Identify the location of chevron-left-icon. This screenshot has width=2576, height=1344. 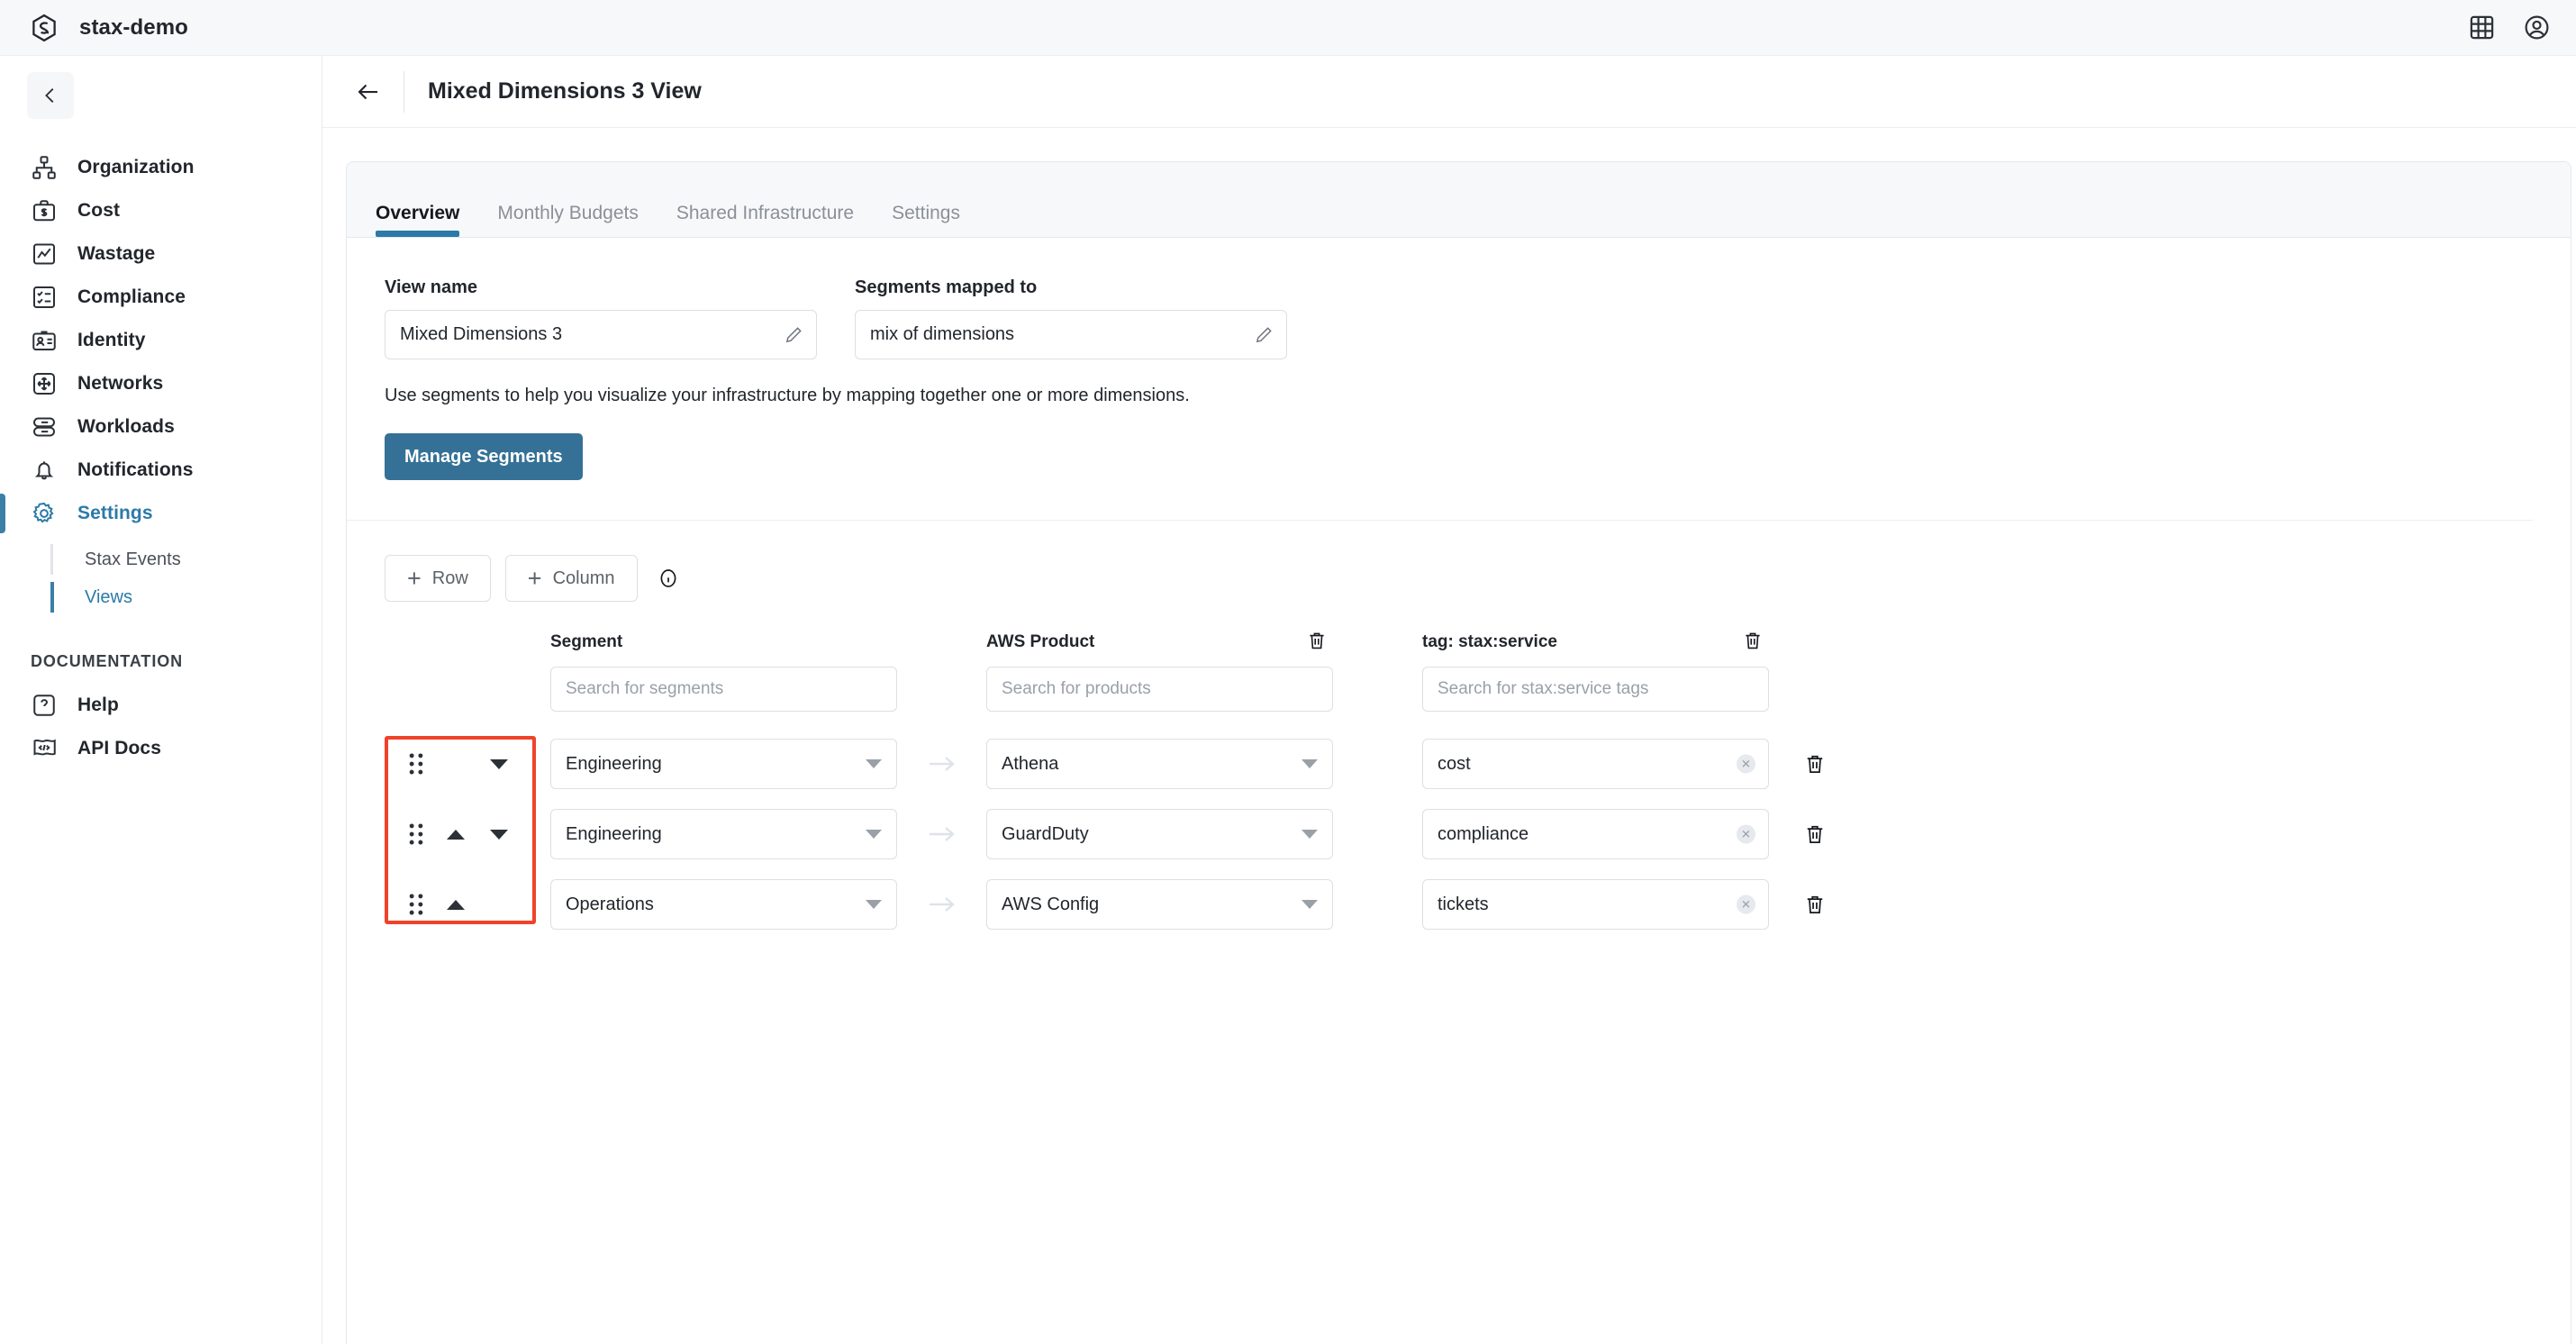
(49, 96).